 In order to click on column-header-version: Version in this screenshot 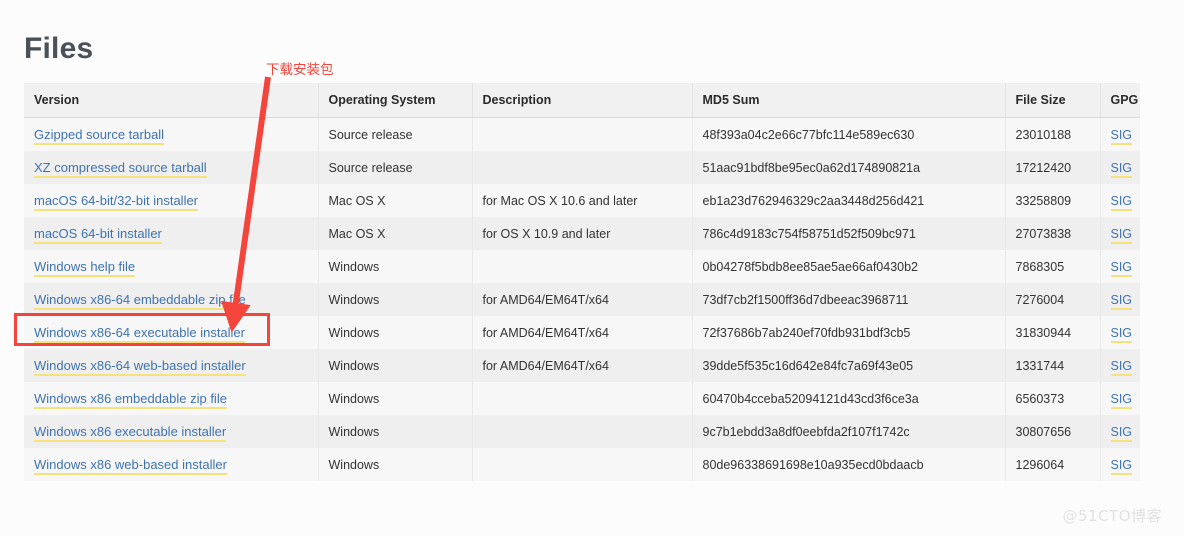, I will do `click(171, 100)`.